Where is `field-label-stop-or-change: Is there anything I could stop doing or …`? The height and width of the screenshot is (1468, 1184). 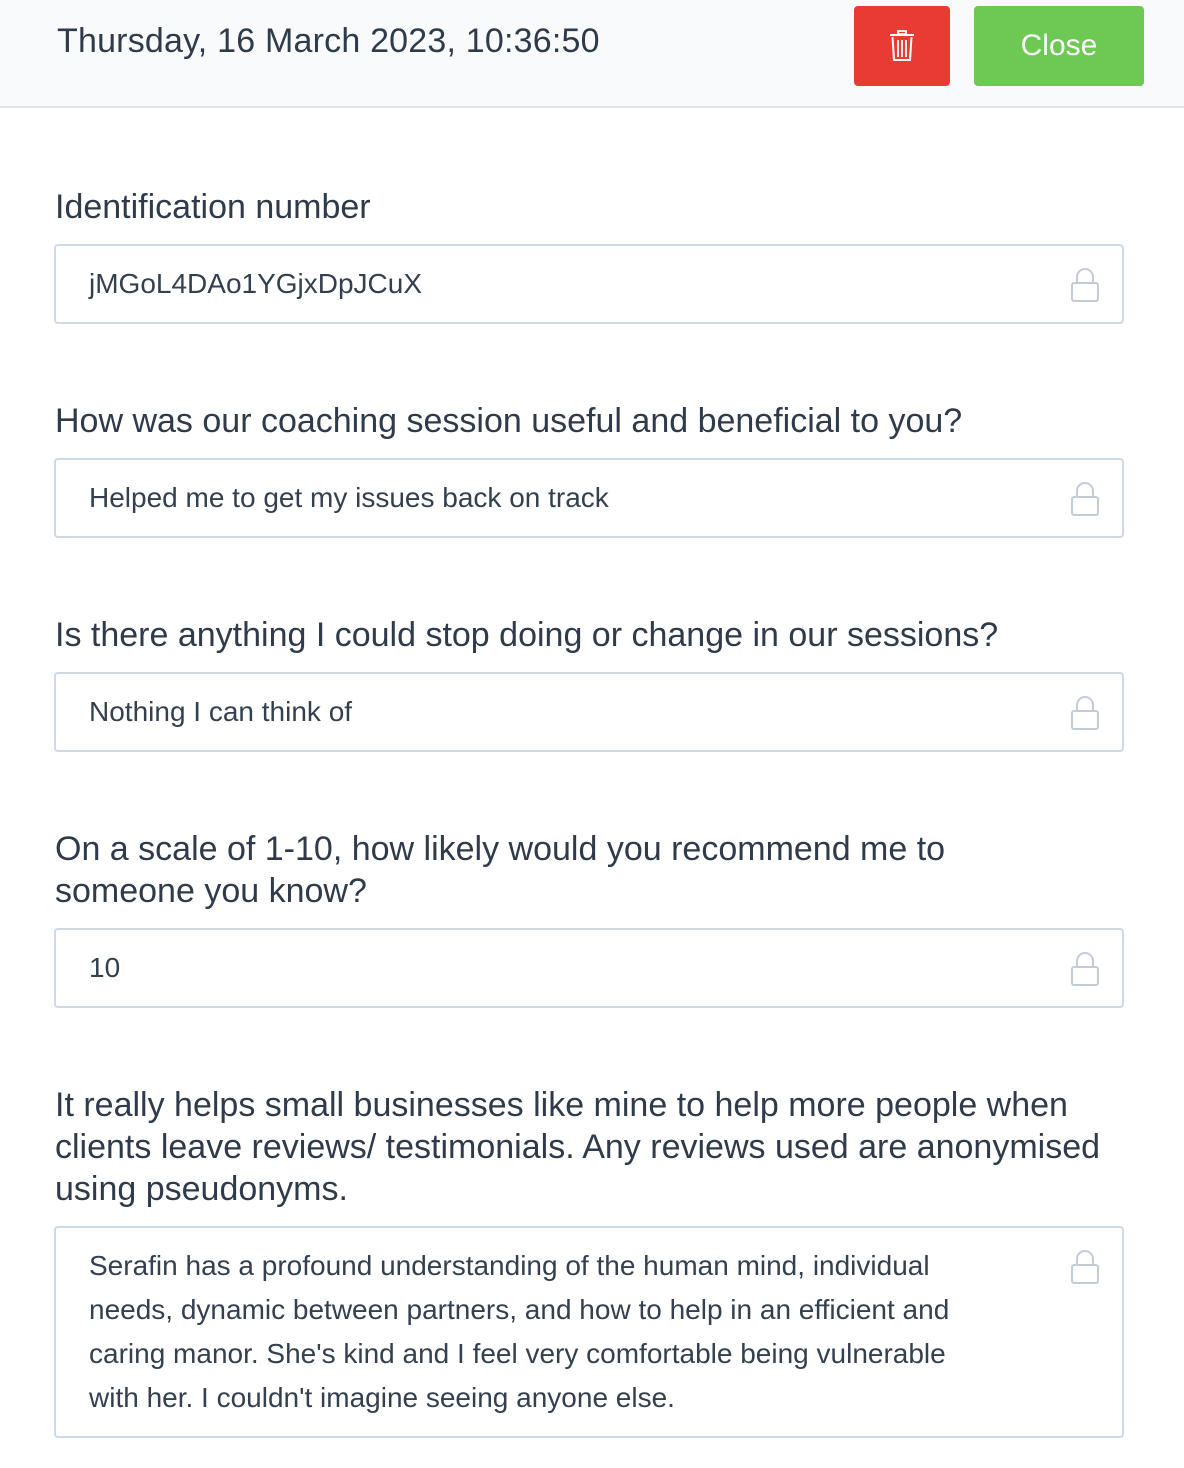
field-label-stop-or-change: Is there anything I could stop doing or … is located at coordinates (527, 635).